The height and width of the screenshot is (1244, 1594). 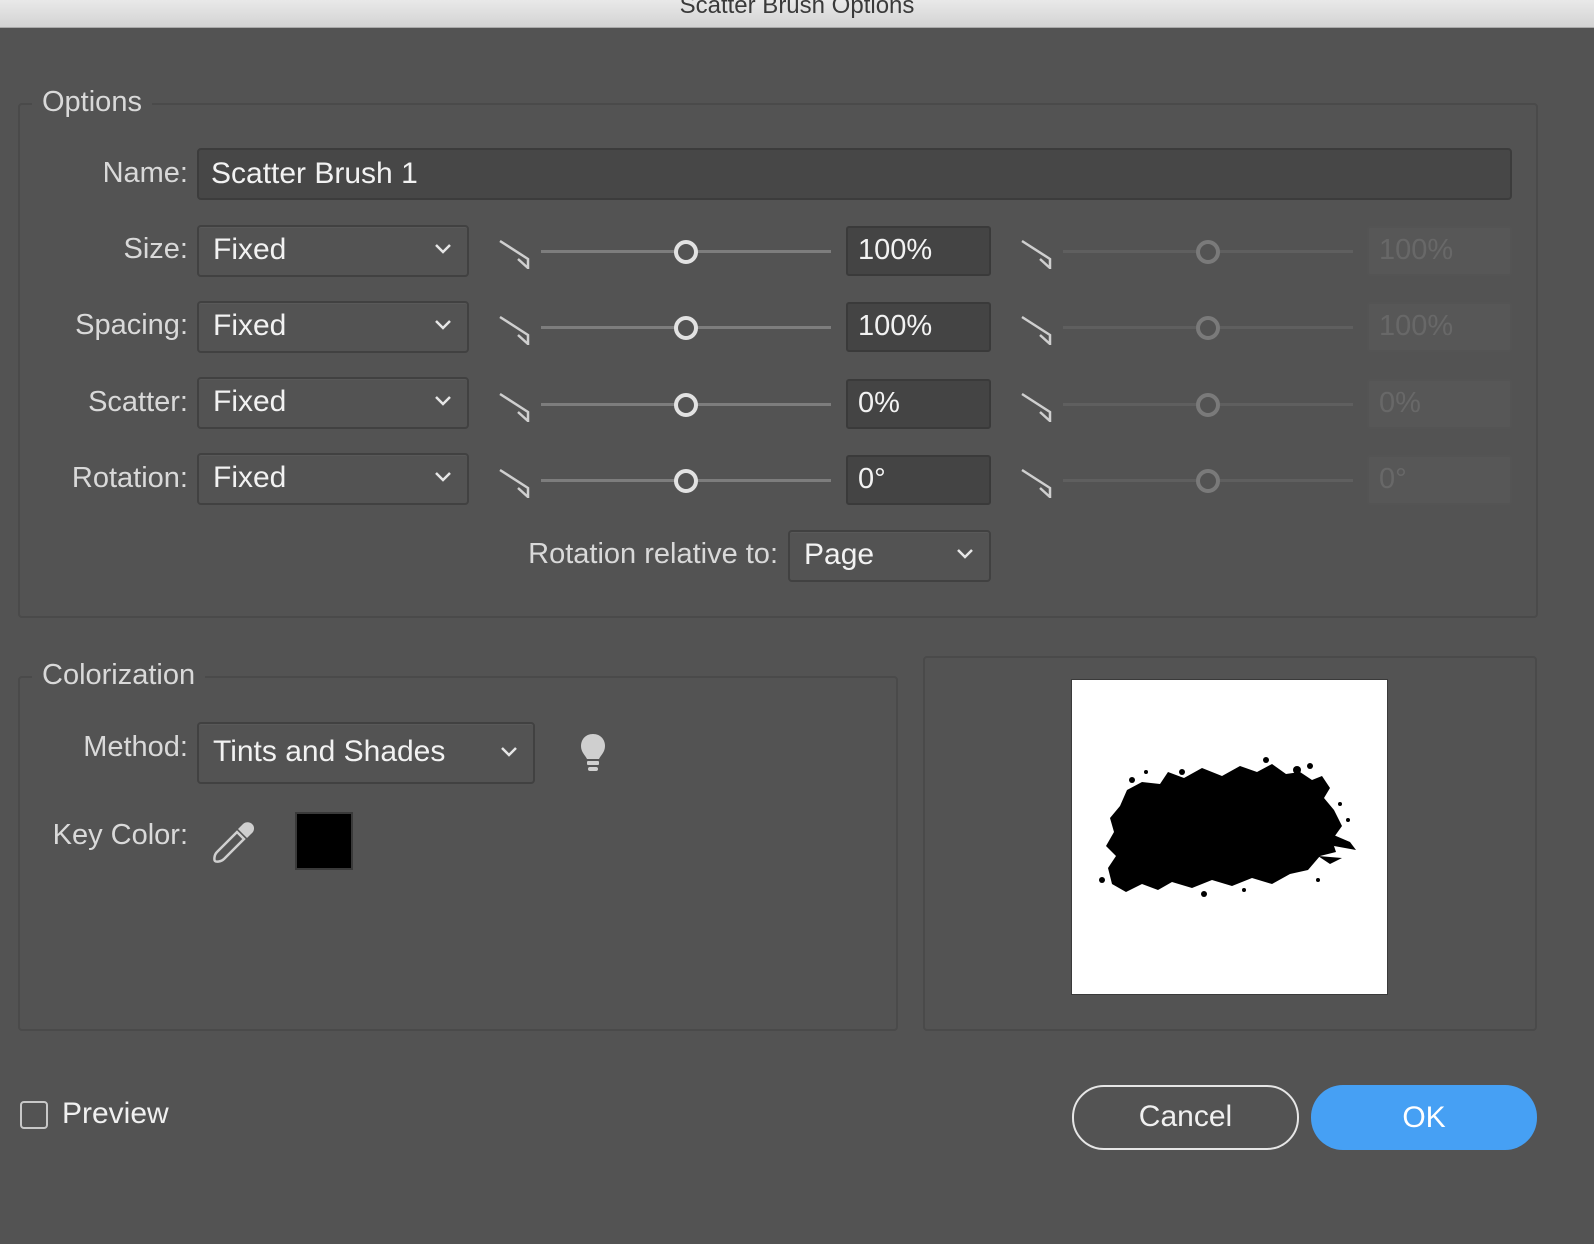 What do you see at coordinates (333, 327) in the screenshot?
I see `spacing-method-select: Fixed` at bounding box center [333, 327].